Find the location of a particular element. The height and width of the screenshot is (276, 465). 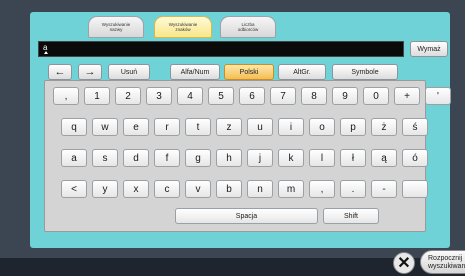

key: x is located at coordinates (136, 189).